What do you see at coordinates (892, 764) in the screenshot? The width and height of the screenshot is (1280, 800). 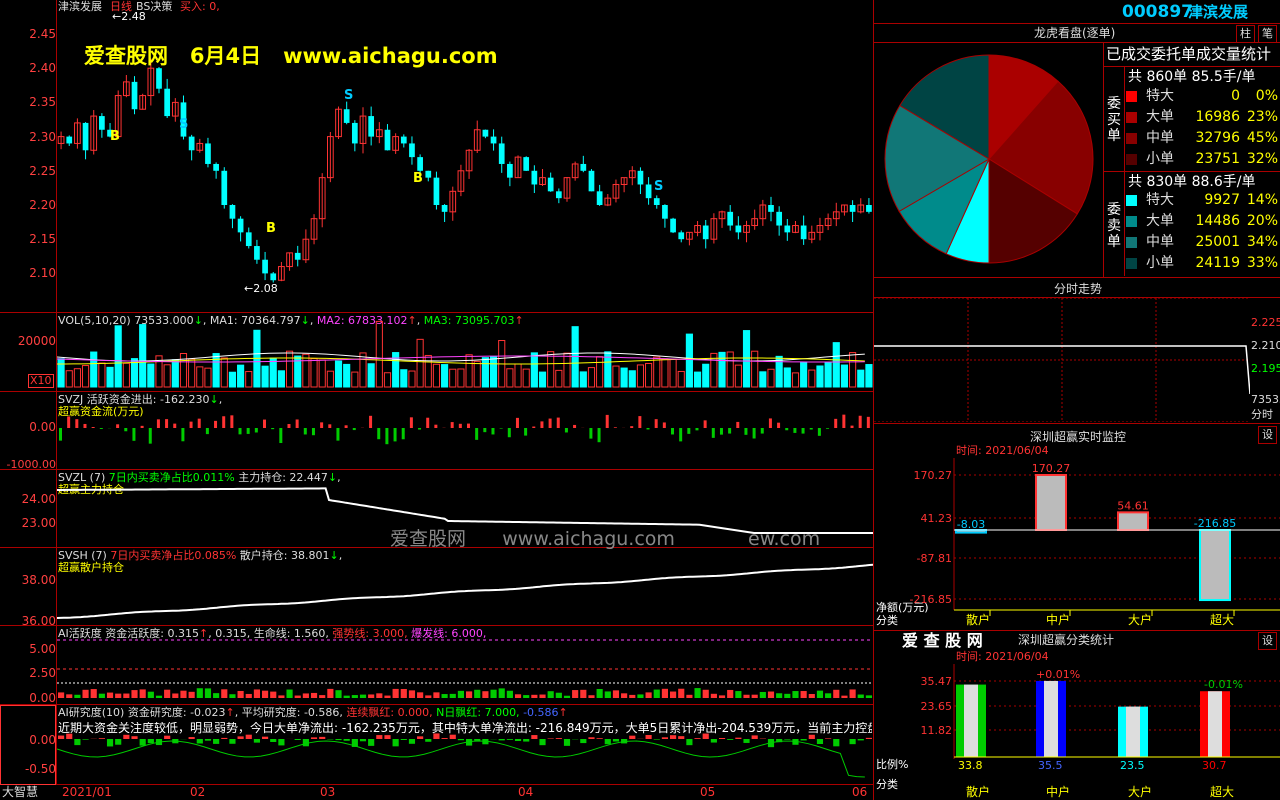 I see `classify-ylabel: 比例%` at bounding box center [892, 764].